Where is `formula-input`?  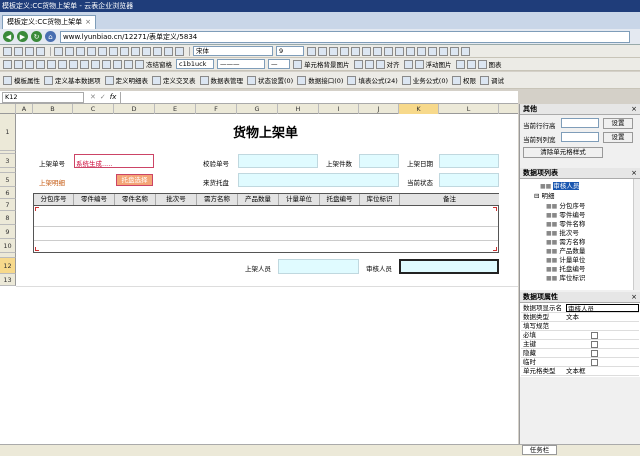
formula-input is located at coordinates (319, 97).